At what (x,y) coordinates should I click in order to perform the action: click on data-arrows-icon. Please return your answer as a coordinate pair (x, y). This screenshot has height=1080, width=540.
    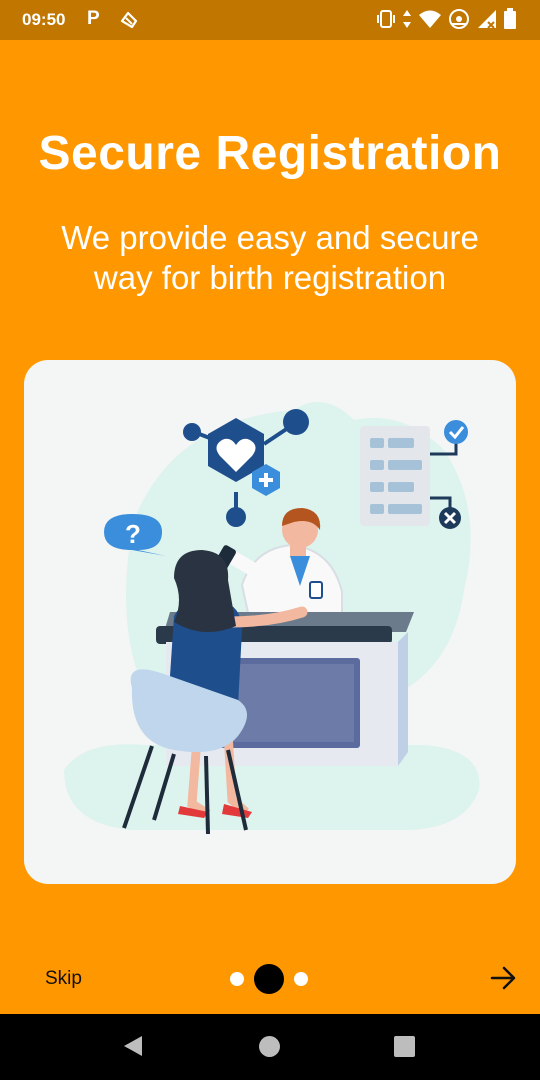
    Looking at the image, I should click on (407, 19).